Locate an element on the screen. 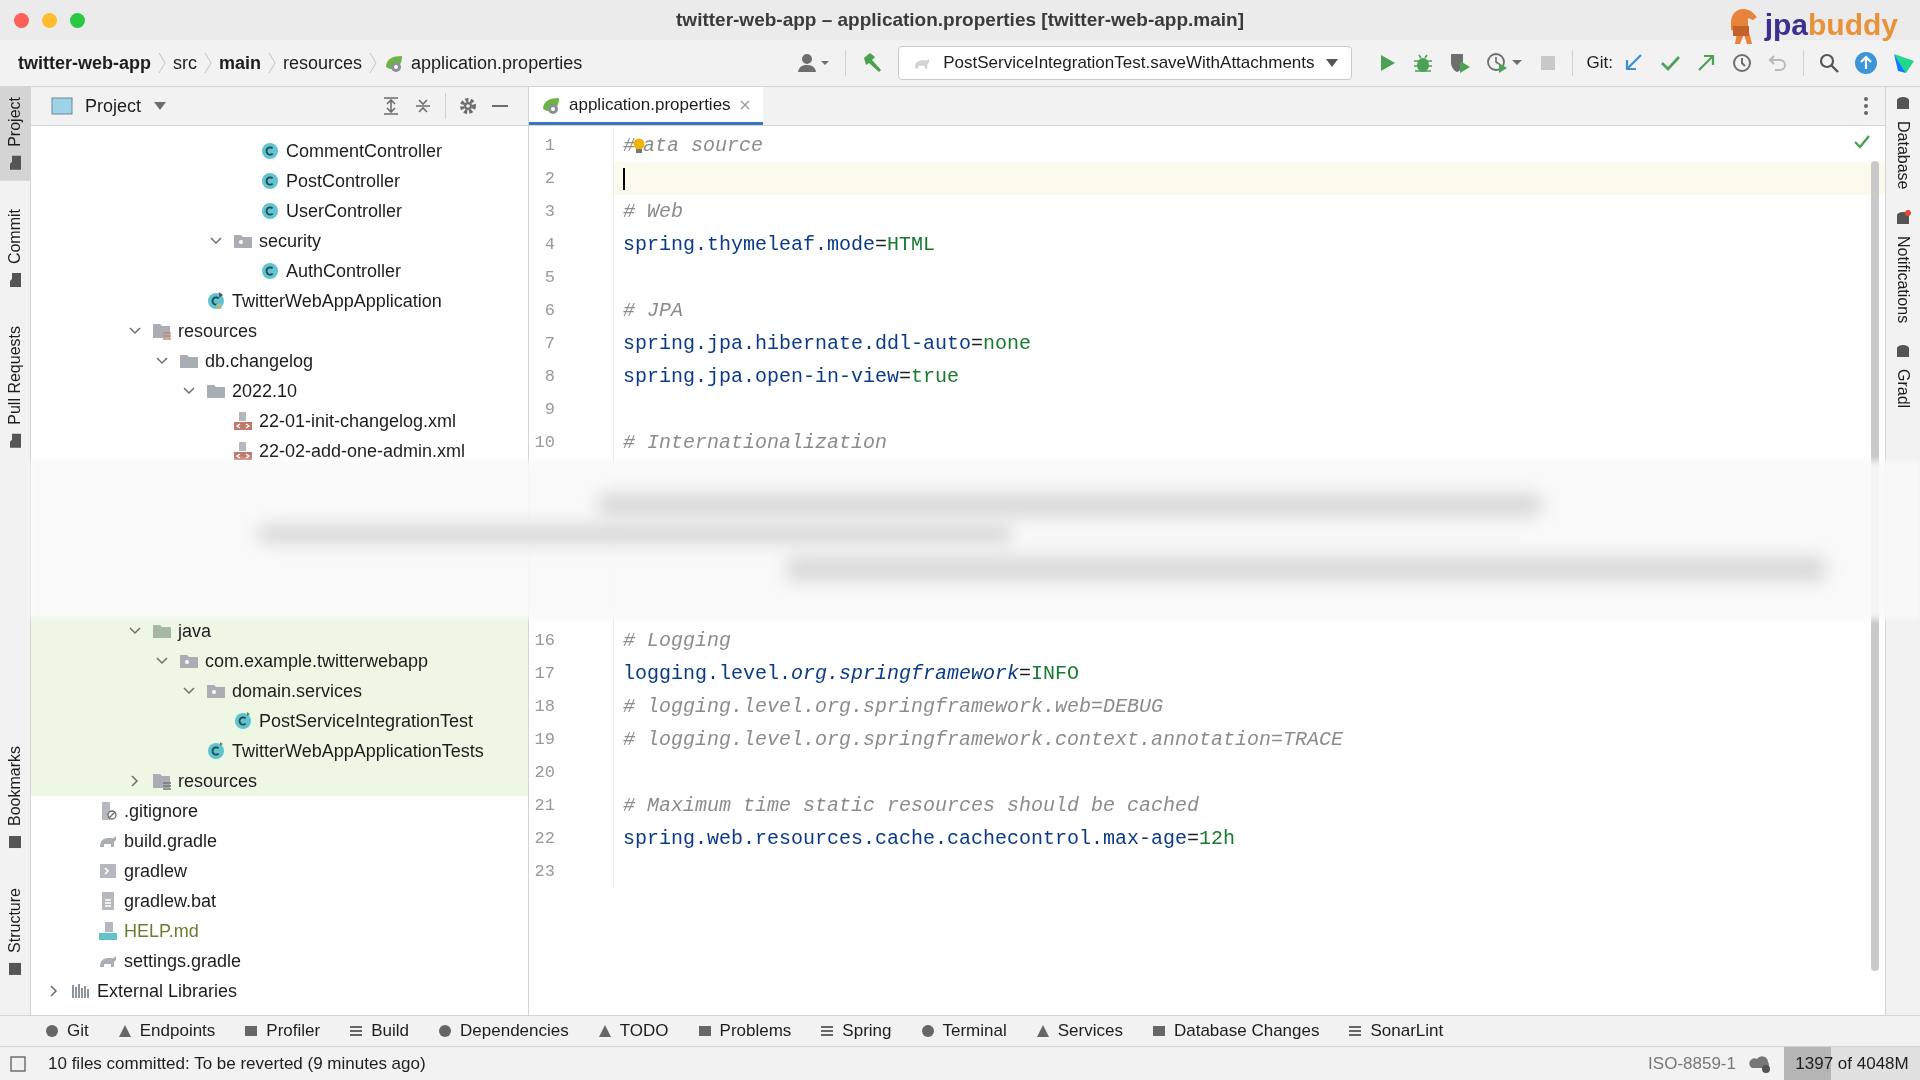 The width and height of the screenshot is (1920, 1080). tree-item: gradlew is located at coordinates (156, 871).